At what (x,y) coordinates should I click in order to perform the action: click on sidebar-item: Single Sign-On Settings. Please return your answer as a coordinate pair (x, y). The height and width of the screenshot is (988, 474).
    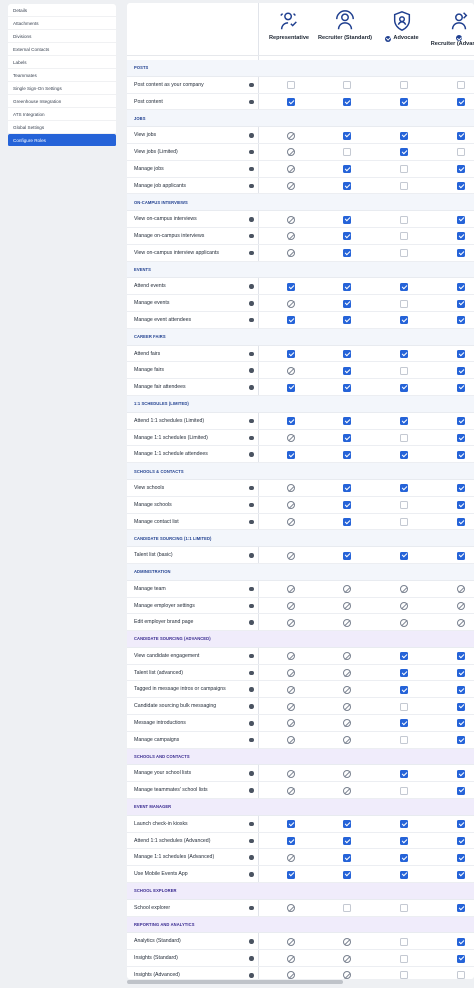
    Looking at the image, I should click on (62, 88).